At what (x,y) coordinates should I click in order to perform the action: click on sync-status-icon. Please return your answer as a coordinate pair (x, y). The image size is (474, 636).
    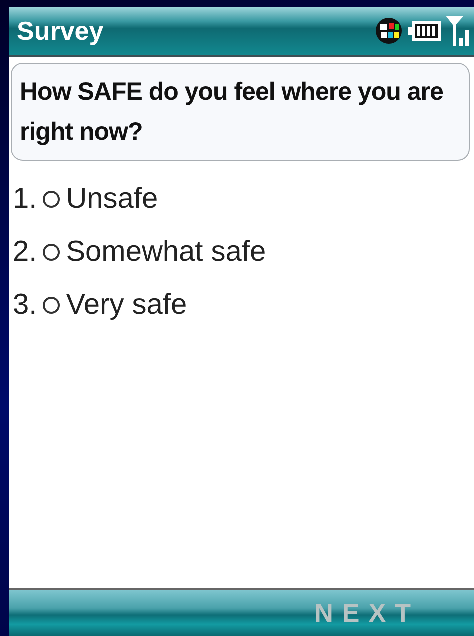
    Looking at the image, I should click on (389, 31).